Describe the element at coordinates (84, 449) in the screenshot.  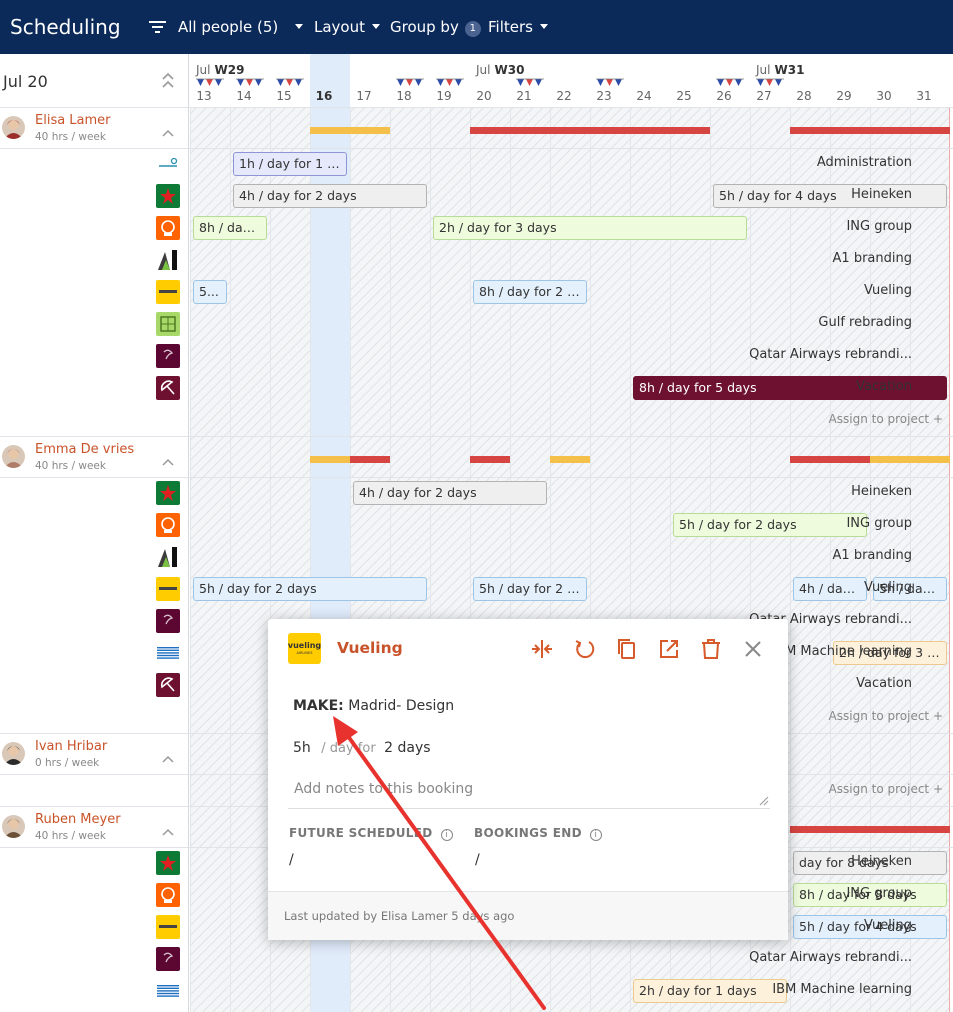
I see `person-name: Emma De vries` at that location.